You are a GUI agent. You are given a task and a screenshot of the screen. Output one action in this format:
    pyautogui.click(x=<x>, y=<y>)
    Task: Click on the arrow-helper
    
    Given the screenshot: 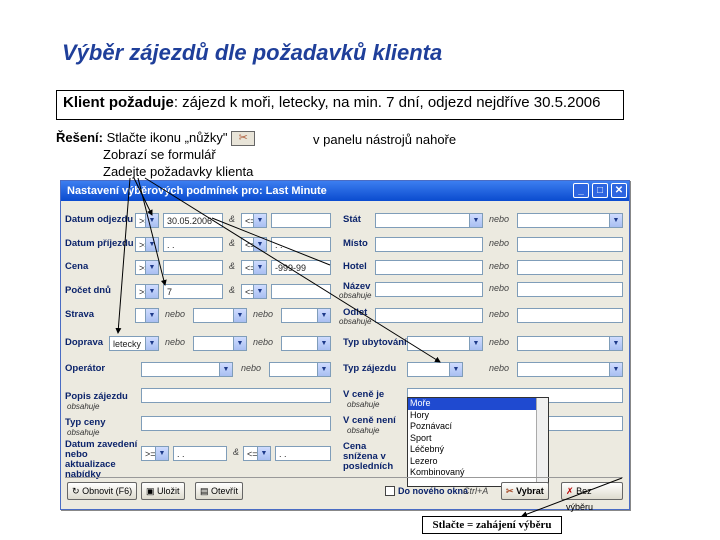 What is the action you would take?
    pyautogui.click(x=271, y=241)
    